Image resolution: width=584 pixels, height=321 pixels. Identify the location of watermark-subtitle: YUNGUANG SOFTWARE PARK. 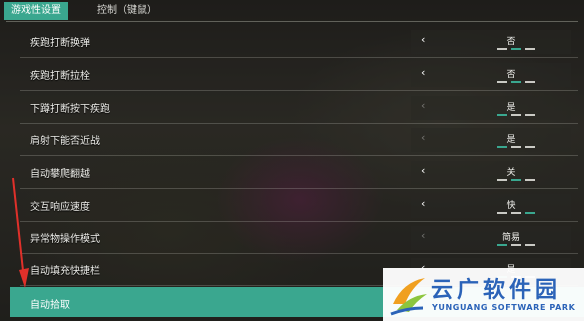
(504, 307).